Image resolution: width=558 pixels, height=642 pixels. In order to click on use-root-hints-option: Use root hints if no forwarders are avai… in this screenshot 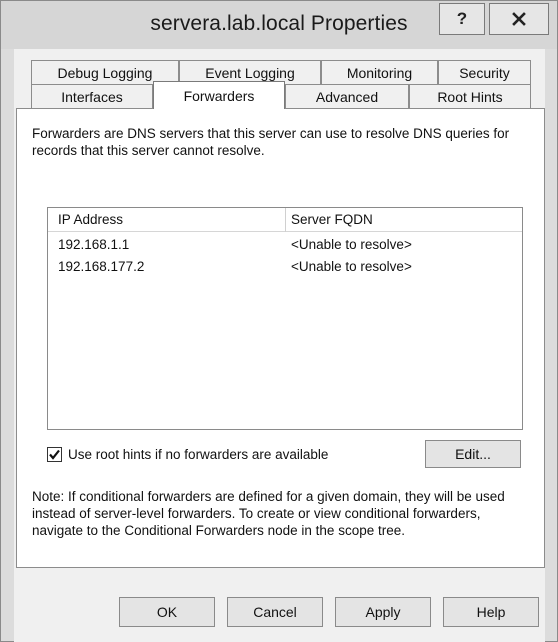, I will do `click(187, 454)`.